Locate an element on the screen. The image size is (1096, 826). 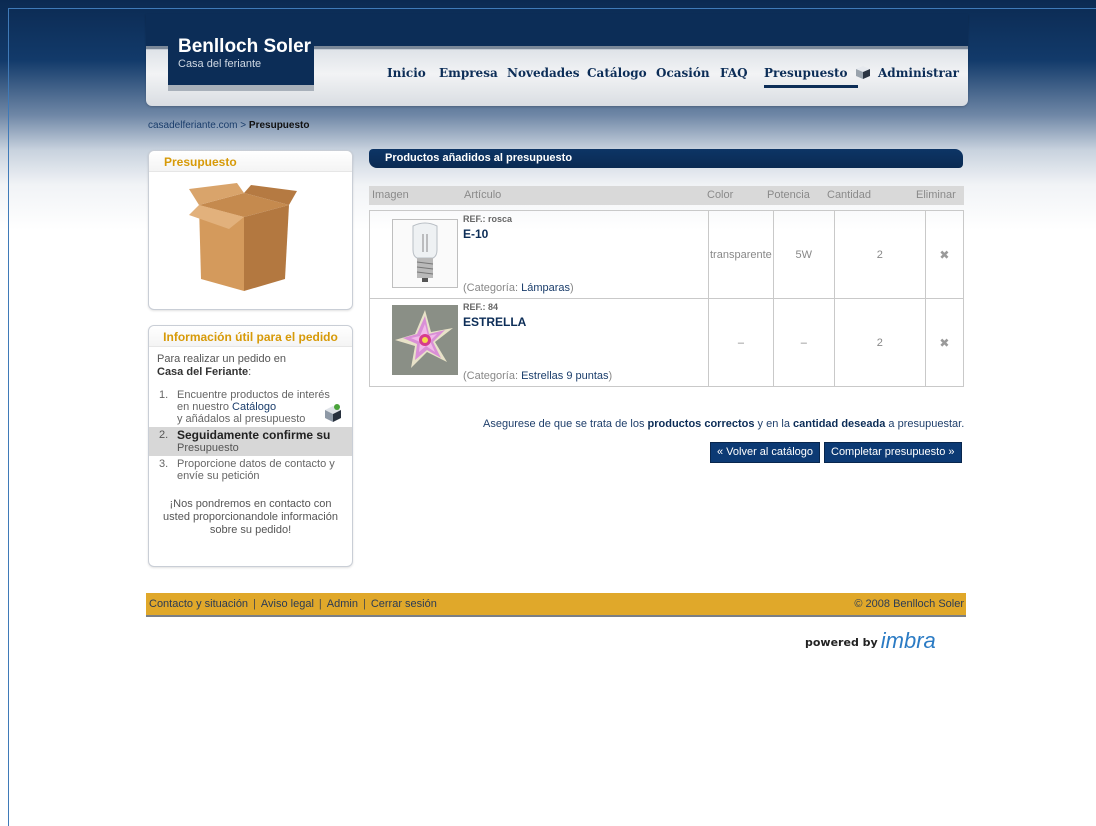
col-eliminar: Eliminar is located at coordinates (936, 195).